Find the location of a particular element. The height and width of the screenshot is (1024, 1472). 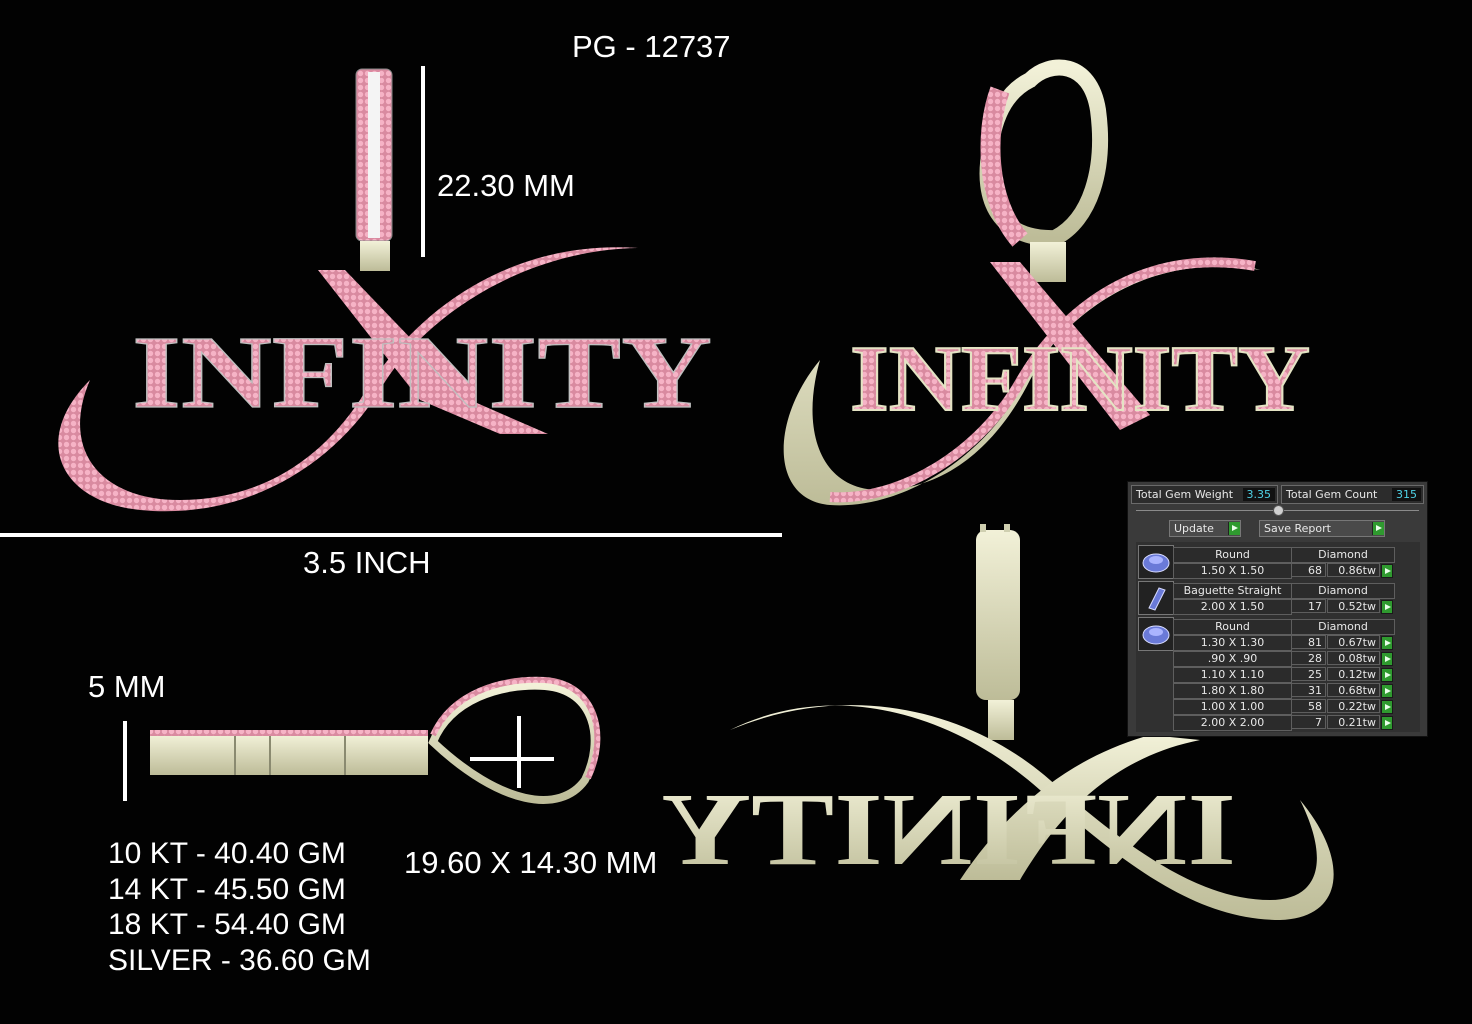

side-view is located at coordinates (362, 740).